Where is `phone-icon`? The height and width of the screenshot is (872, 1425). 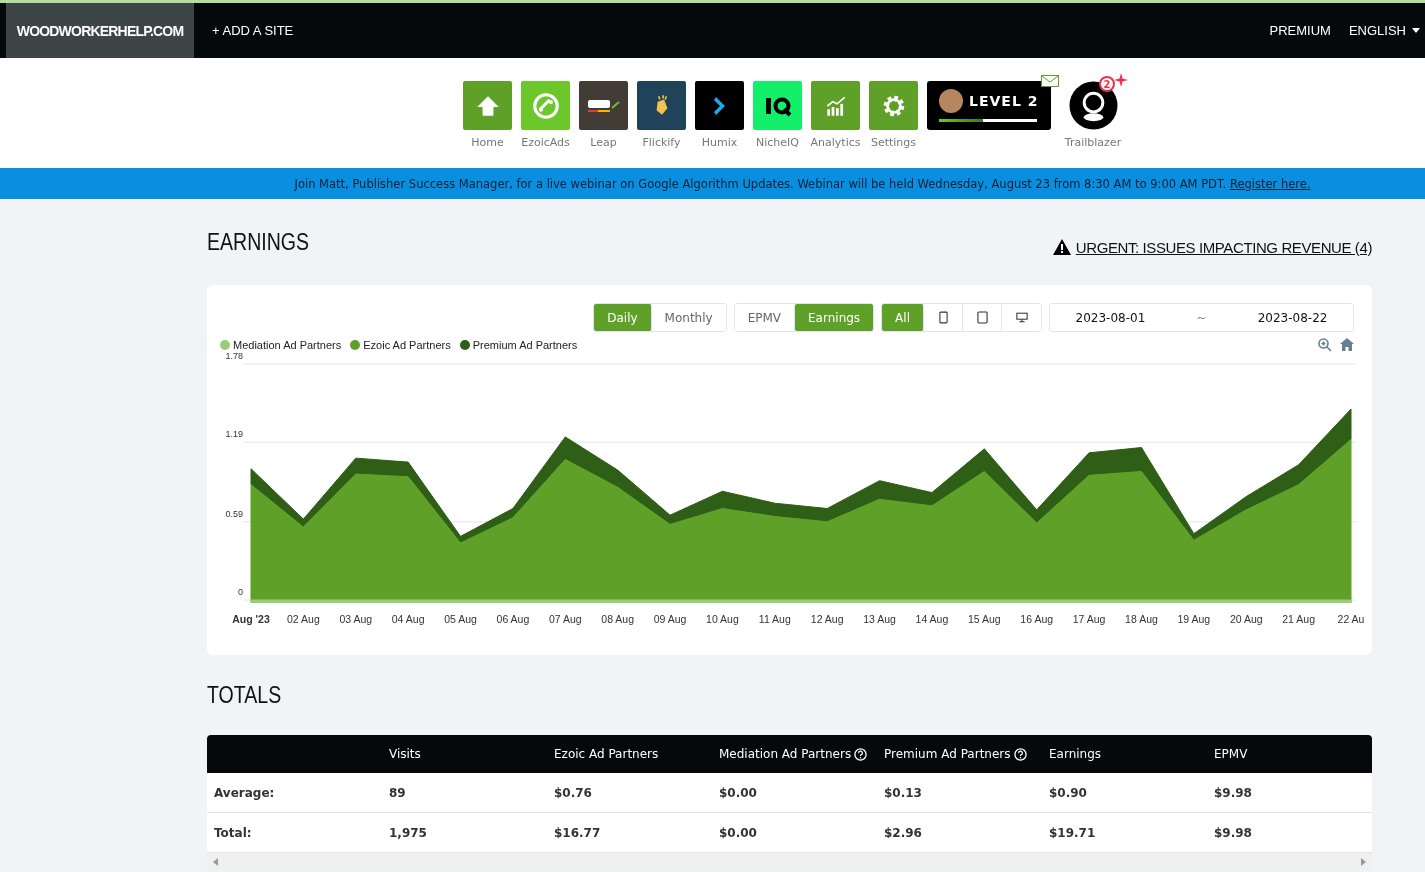
phone-icon is located at coordinates (943, 317).